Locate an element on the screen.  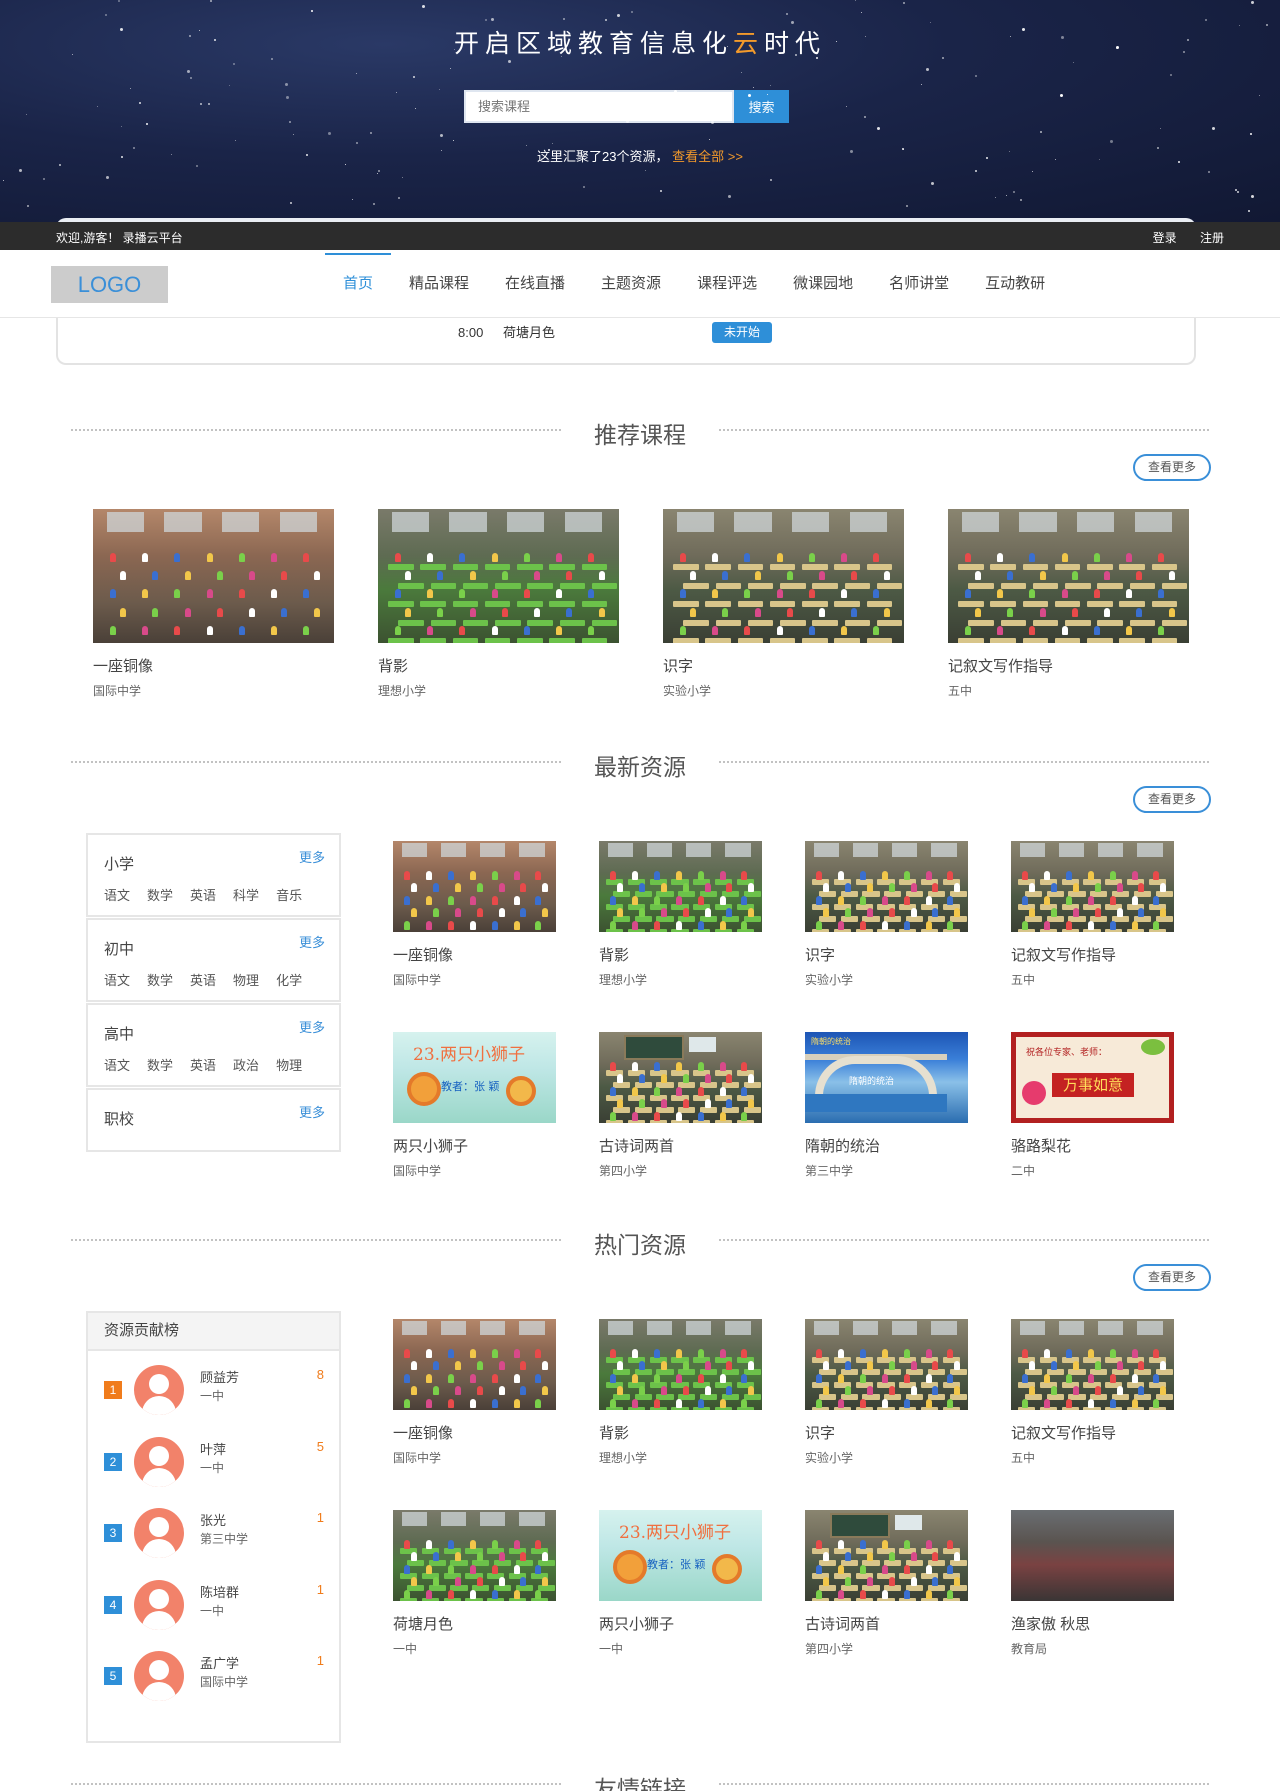
schedule-row: 8:00 荷塘月色 is located at coordinates (506, 331).